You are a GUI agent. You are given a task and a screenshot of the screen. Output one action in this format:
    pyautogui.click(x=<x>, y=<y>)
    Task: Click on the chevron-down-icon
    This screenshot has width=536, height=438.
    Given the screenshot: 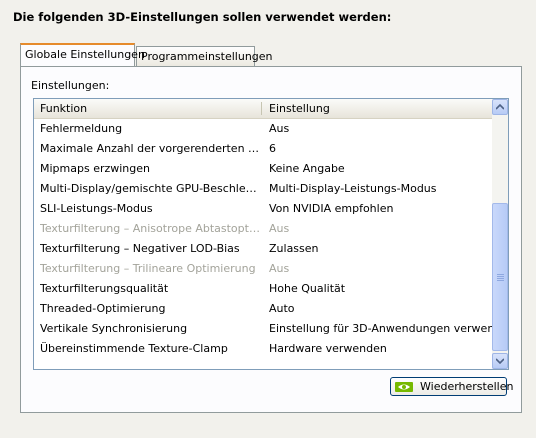 What is the action you would take?
    pyautogui.click(x=500, y=361)
    